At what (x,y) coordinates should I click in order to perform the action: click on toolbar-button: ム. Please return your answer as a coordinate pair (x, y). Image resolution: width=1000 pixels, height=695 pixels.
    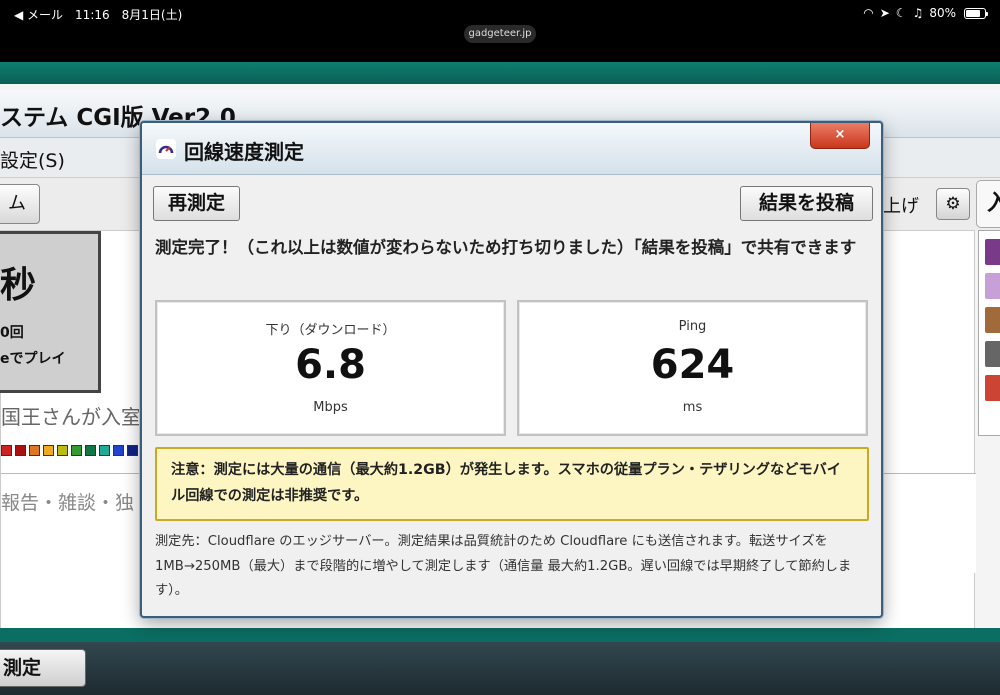
    Looking at the image, I should click on (20, 204).